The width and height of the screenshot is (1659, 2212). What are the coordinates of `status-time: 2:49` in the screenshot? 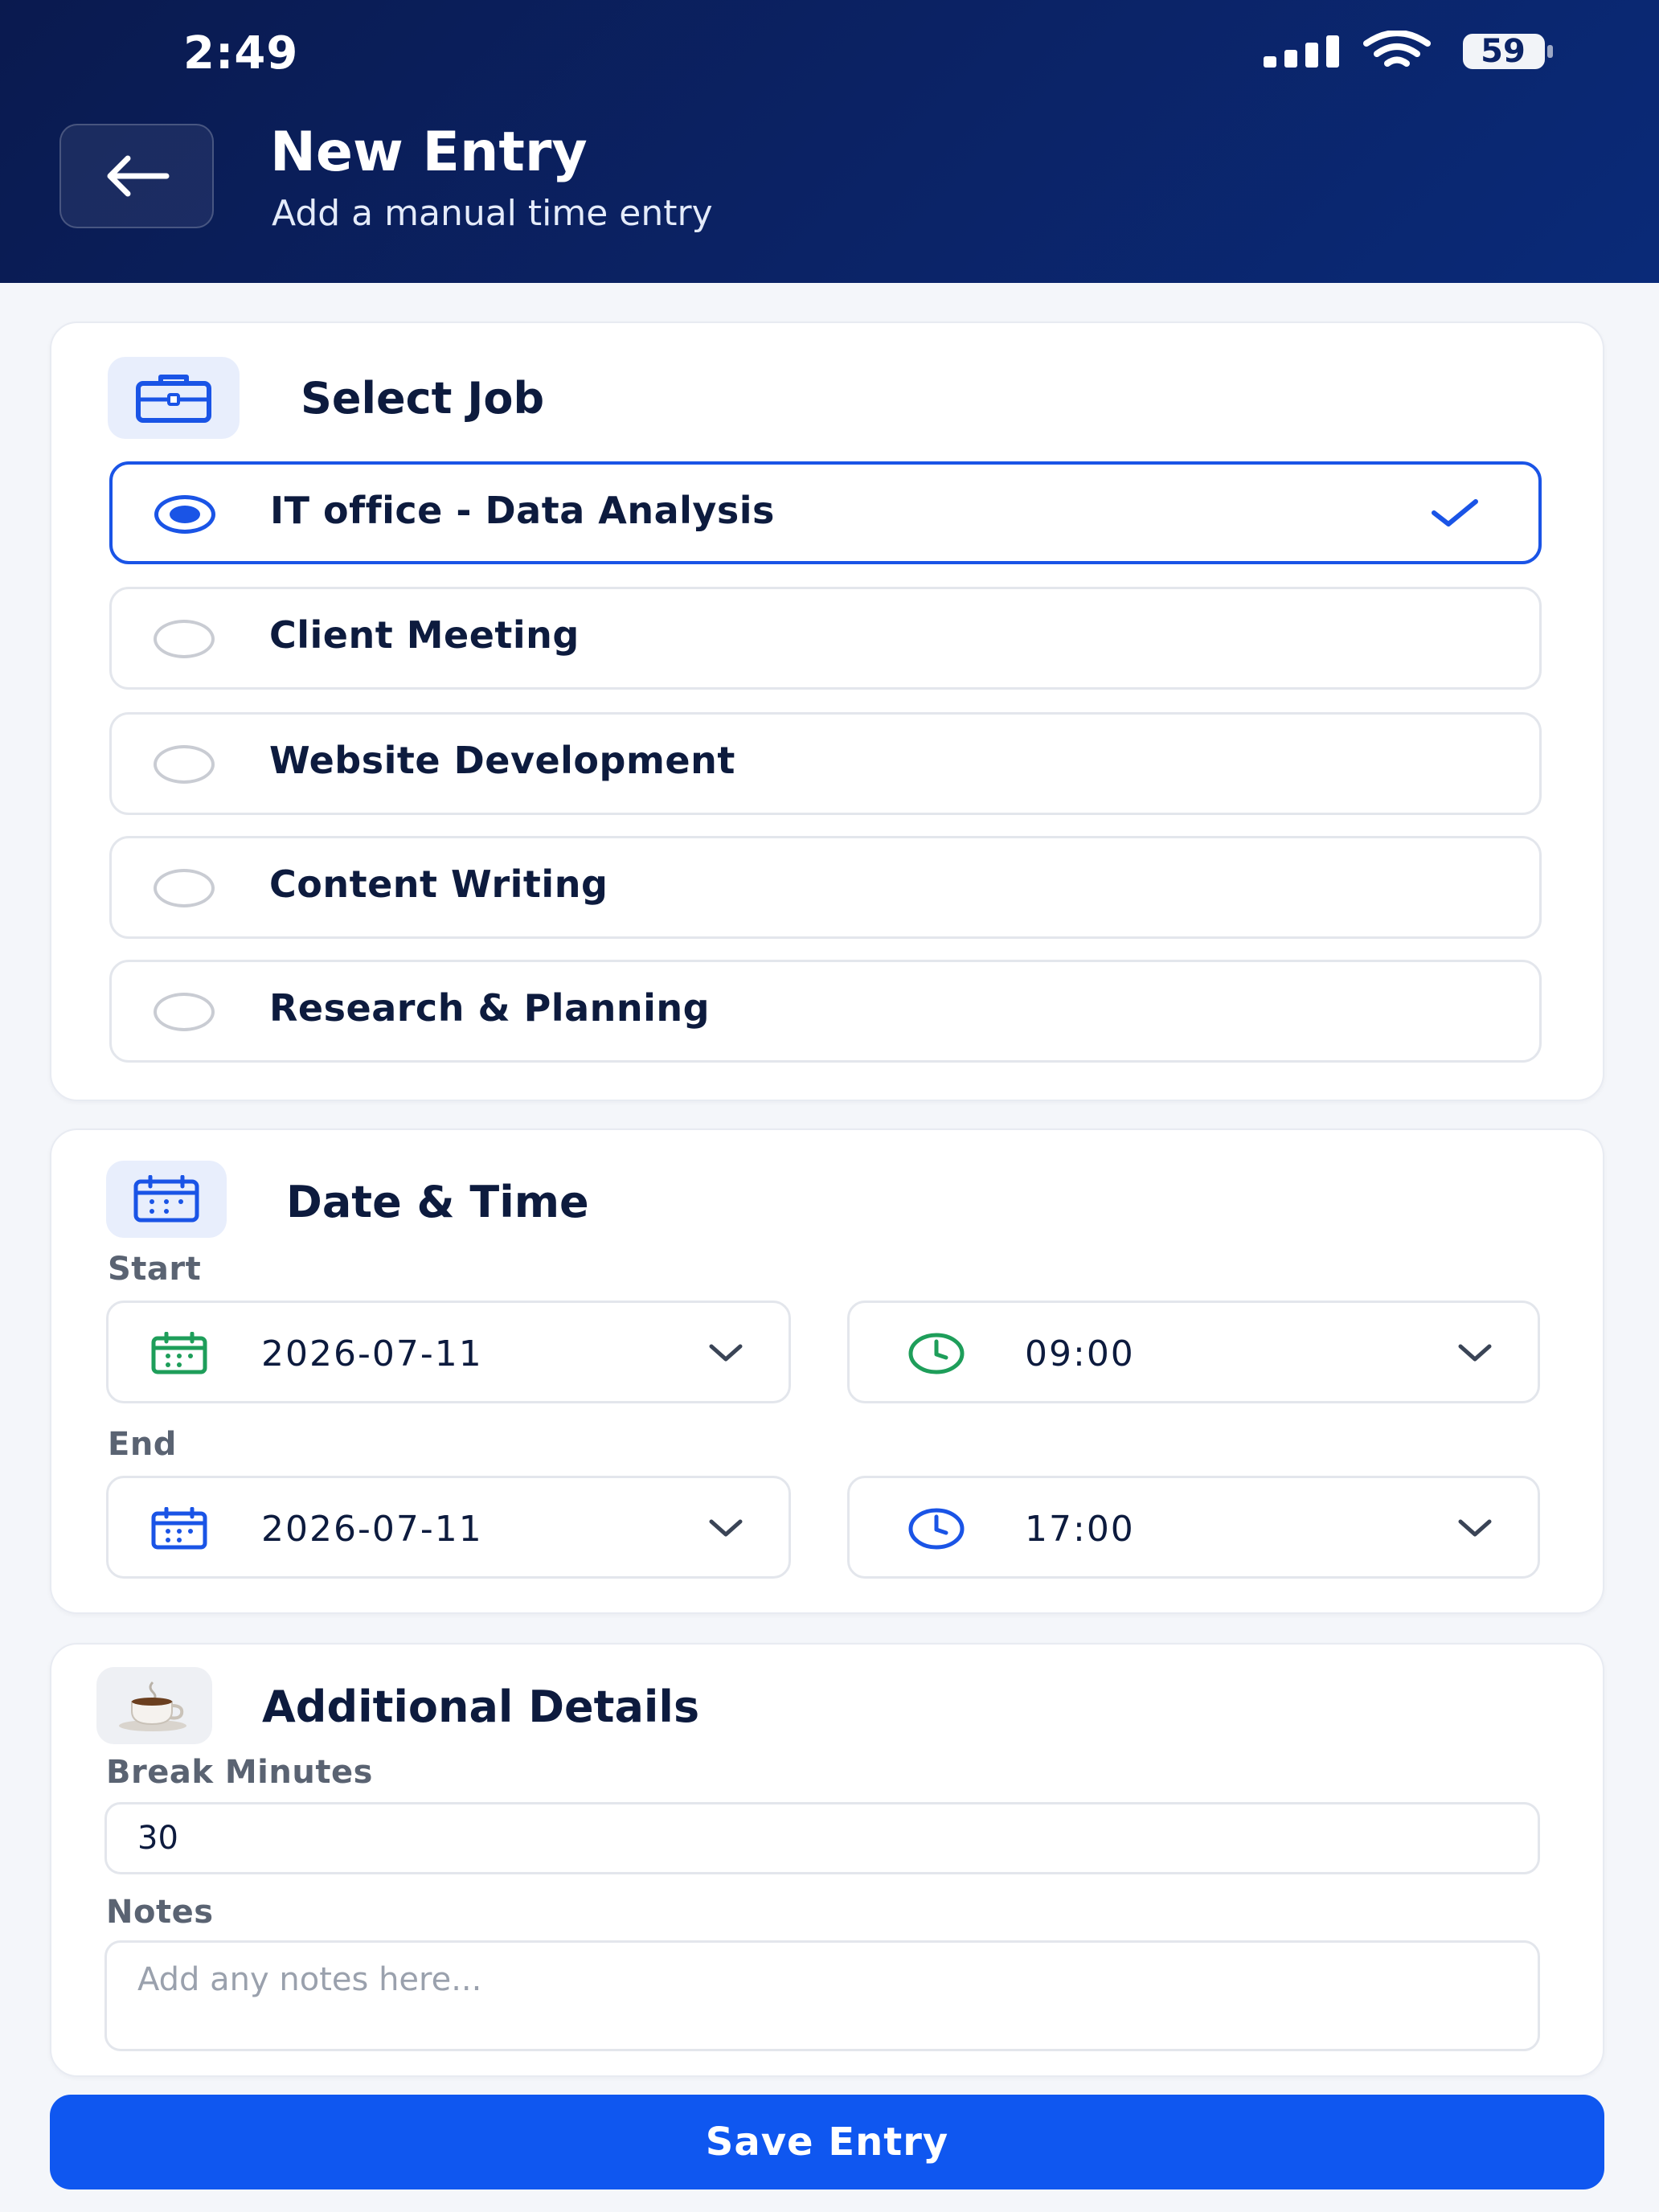 It's located at (241, 53).